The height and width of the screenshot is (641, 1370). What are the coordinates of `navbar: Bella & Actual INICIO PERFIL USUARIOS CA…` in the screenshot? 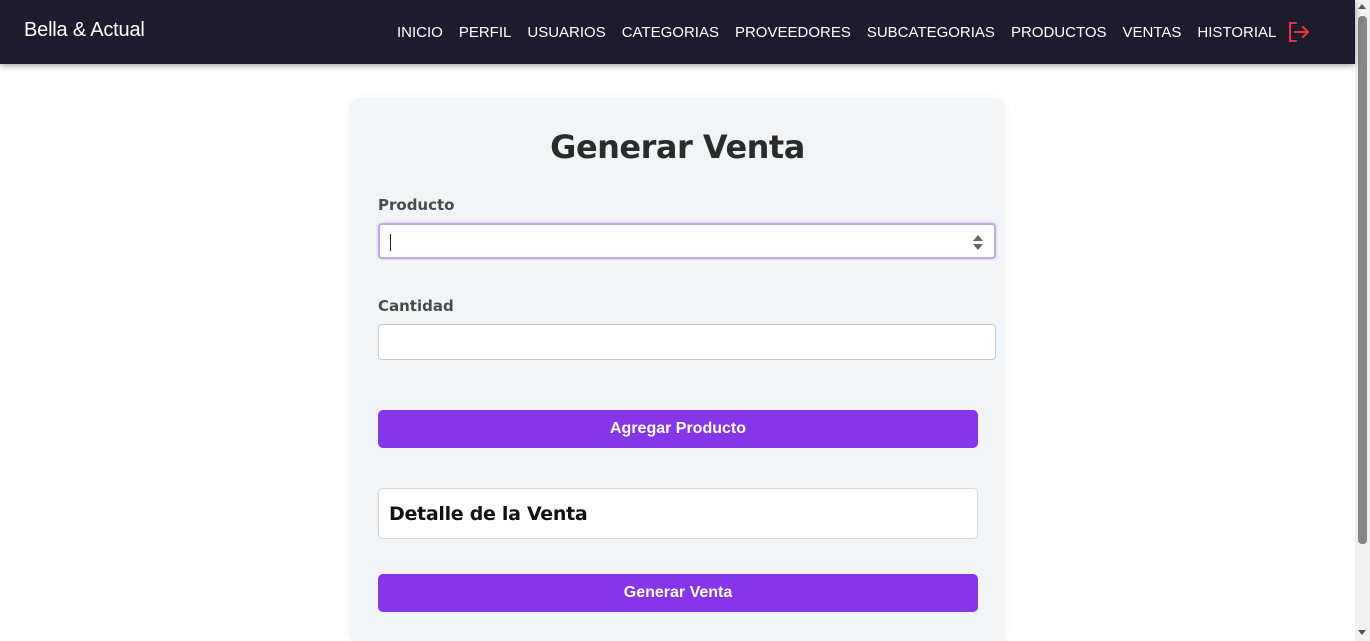 It's located at (677, 32).